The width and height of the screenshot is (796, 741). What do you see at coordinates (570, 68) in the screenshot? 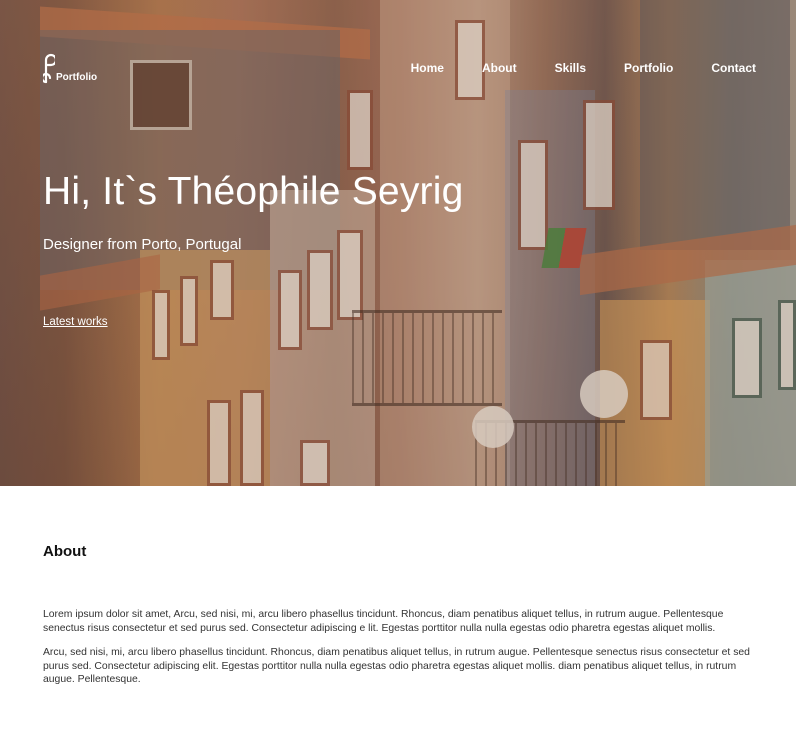
I see `nav-item-skills: Skills` at bounding box center [570, 68].